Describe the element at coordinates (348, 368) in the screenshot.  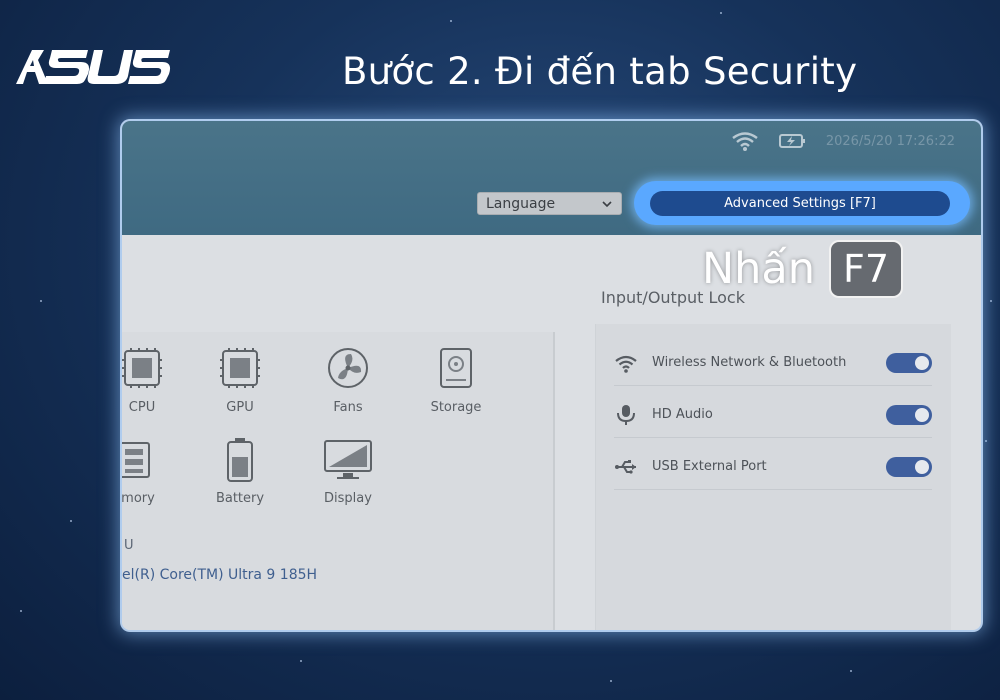
I see `fan-icon` at that location.